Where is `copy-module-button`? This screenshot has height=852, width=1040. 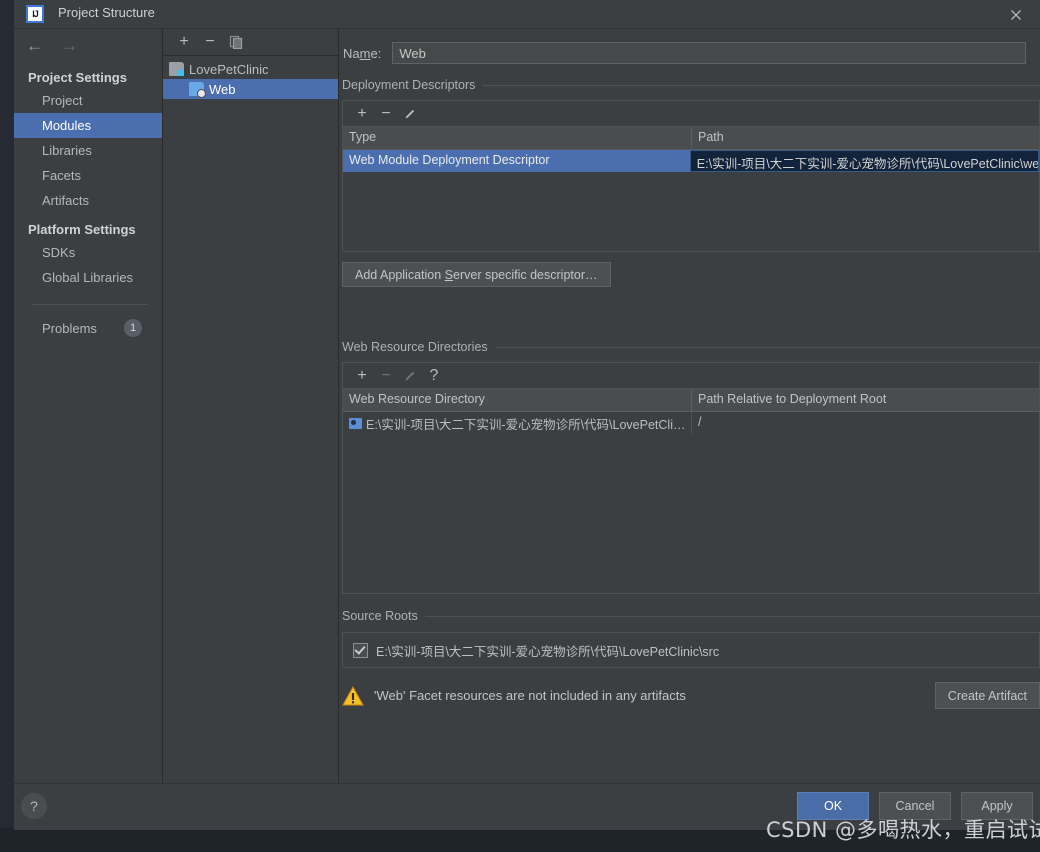
copy-module-button is located at coordinates (236, 42).